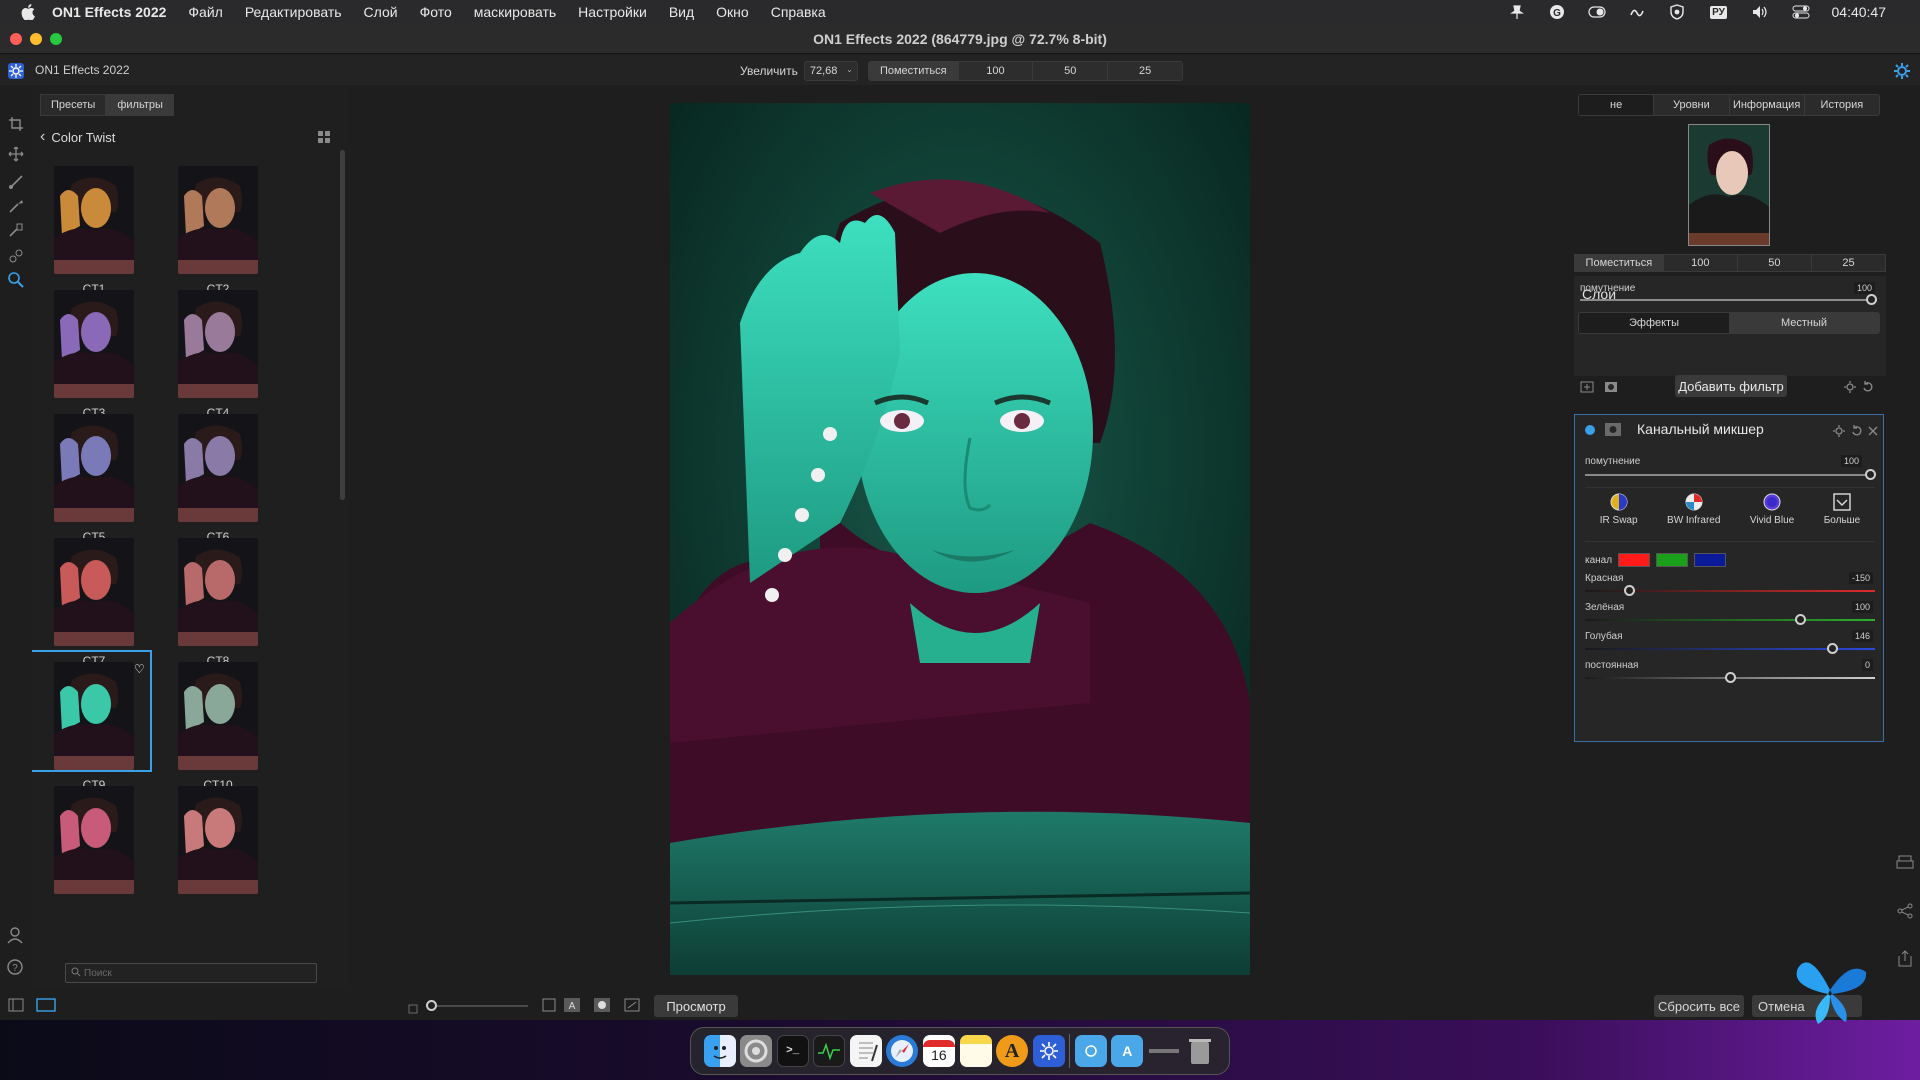  What do you see at coordinates (1871, 299) in the screenshot?
I see `layer-opacity-knob` at bounding box center [1871, 299].